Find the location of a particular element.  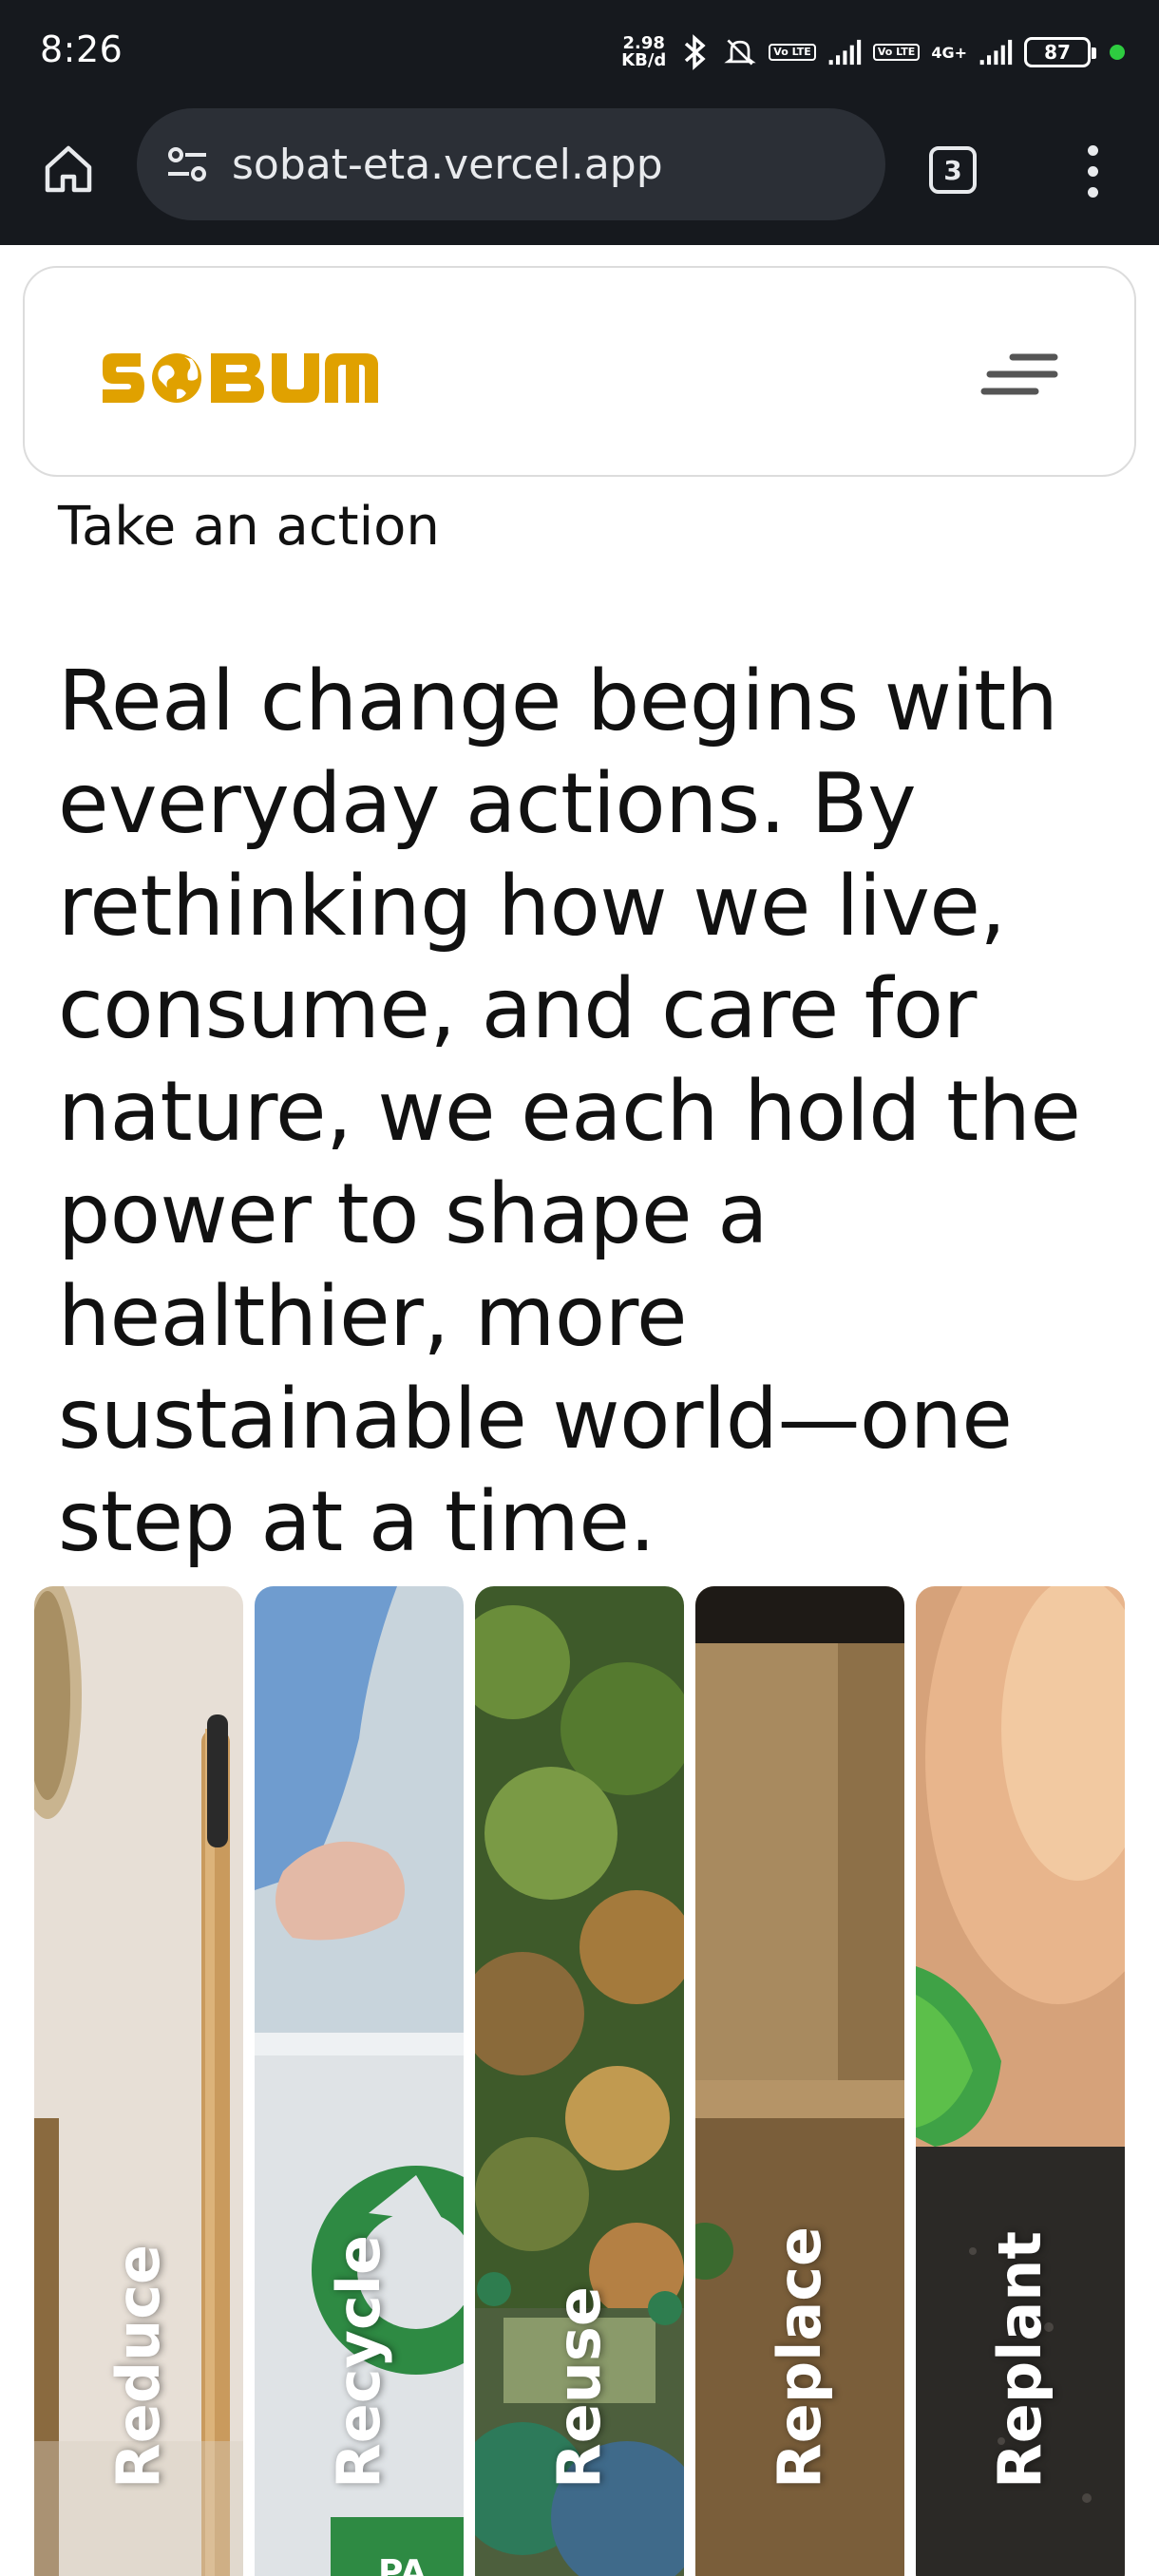

card-recycle-label: Recycle is located at coordinates (358, 2361).